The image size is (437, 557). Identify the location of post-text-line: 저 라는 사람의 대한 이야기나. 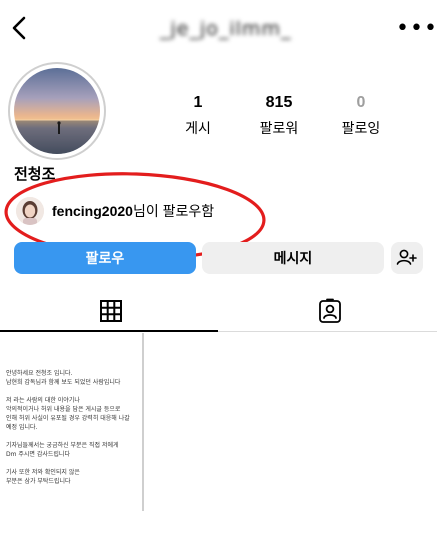
(43, 400).